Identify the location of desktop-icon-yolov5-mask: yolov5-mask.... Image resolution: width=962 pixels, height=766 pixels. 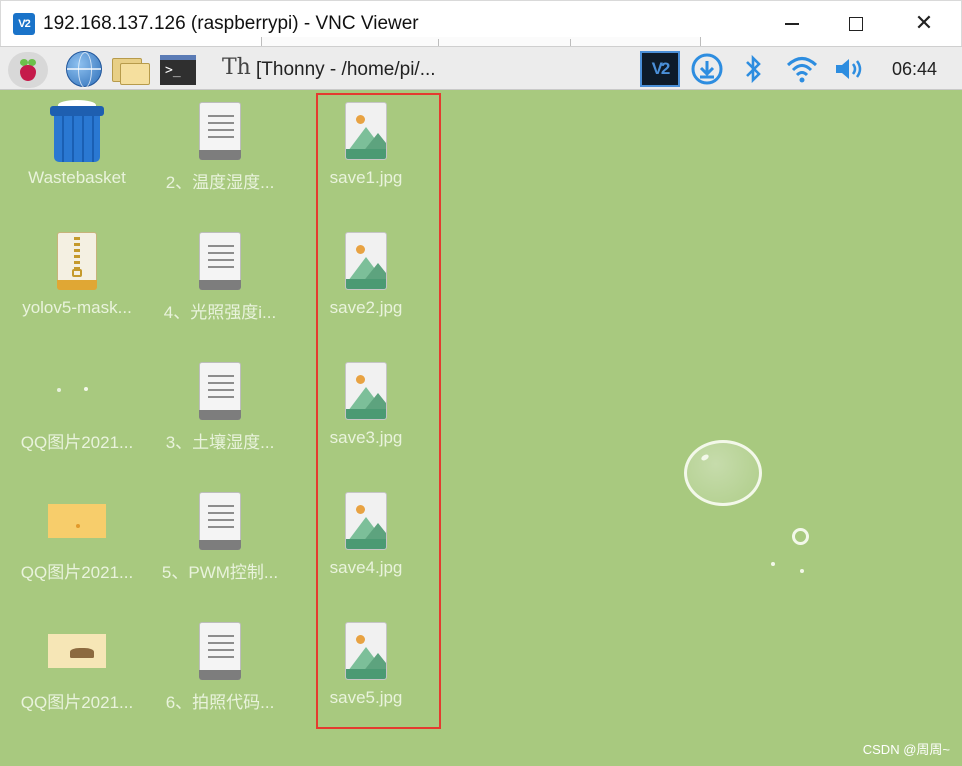
(77, 284).